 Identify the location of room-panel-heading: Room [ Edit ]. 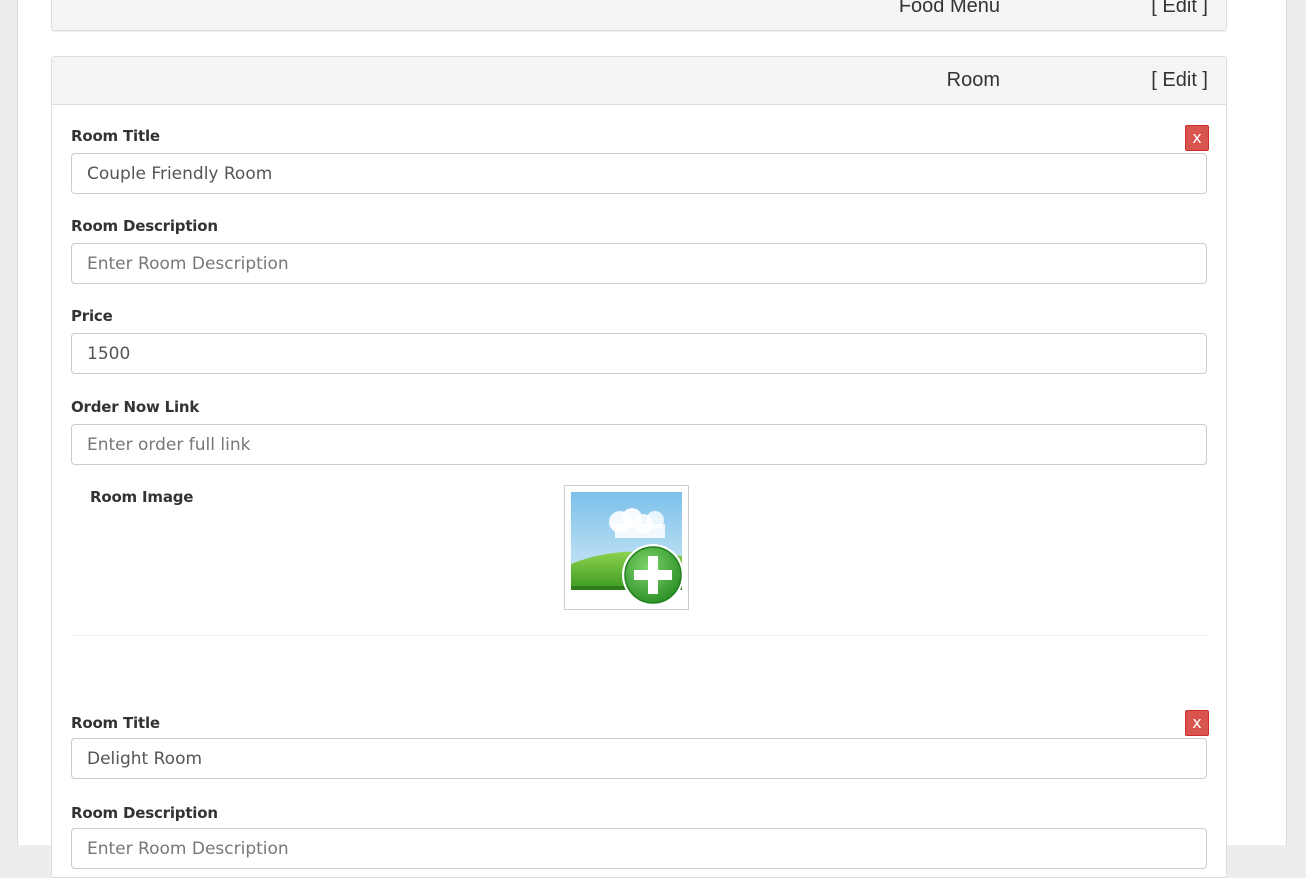
(639, 81).